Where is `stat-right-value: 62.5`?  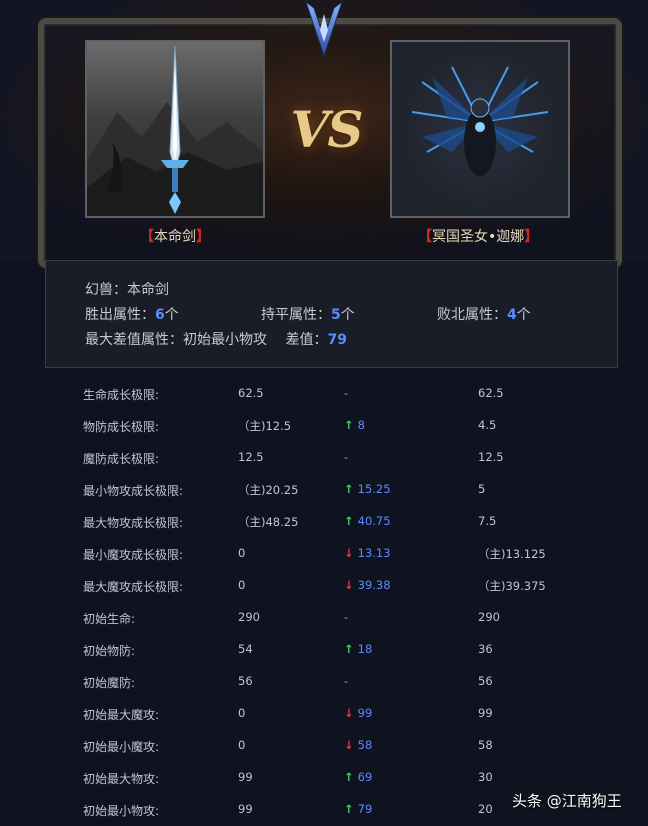 stat-right-value: 62.5 is located at coordinates (491, 393).